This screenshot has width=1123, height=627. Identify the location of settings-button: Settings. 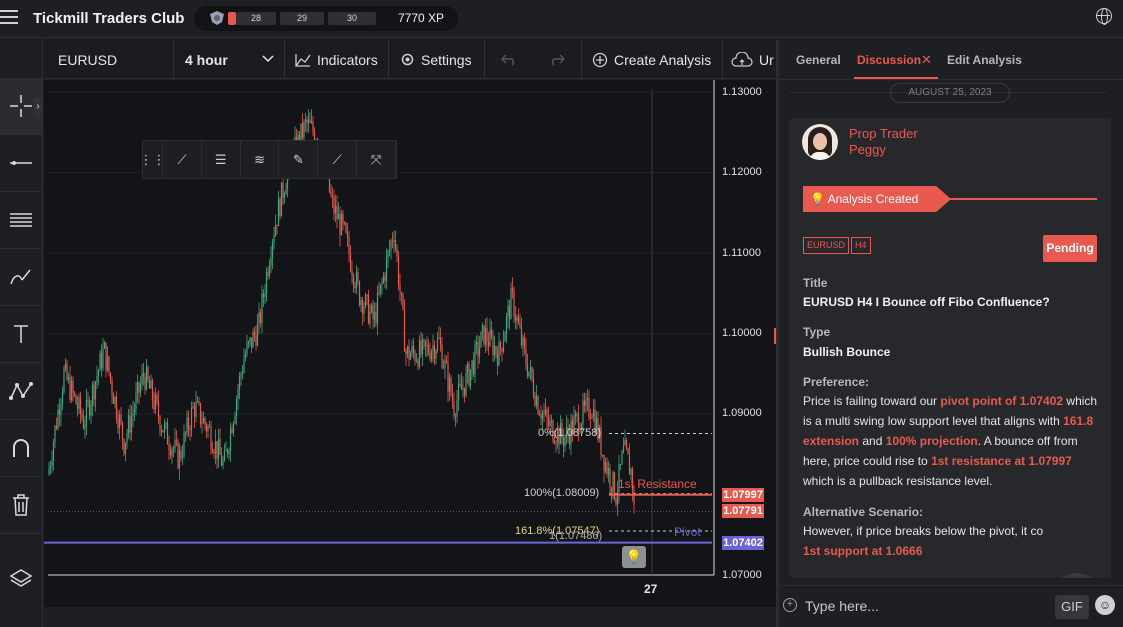
(437, 59).